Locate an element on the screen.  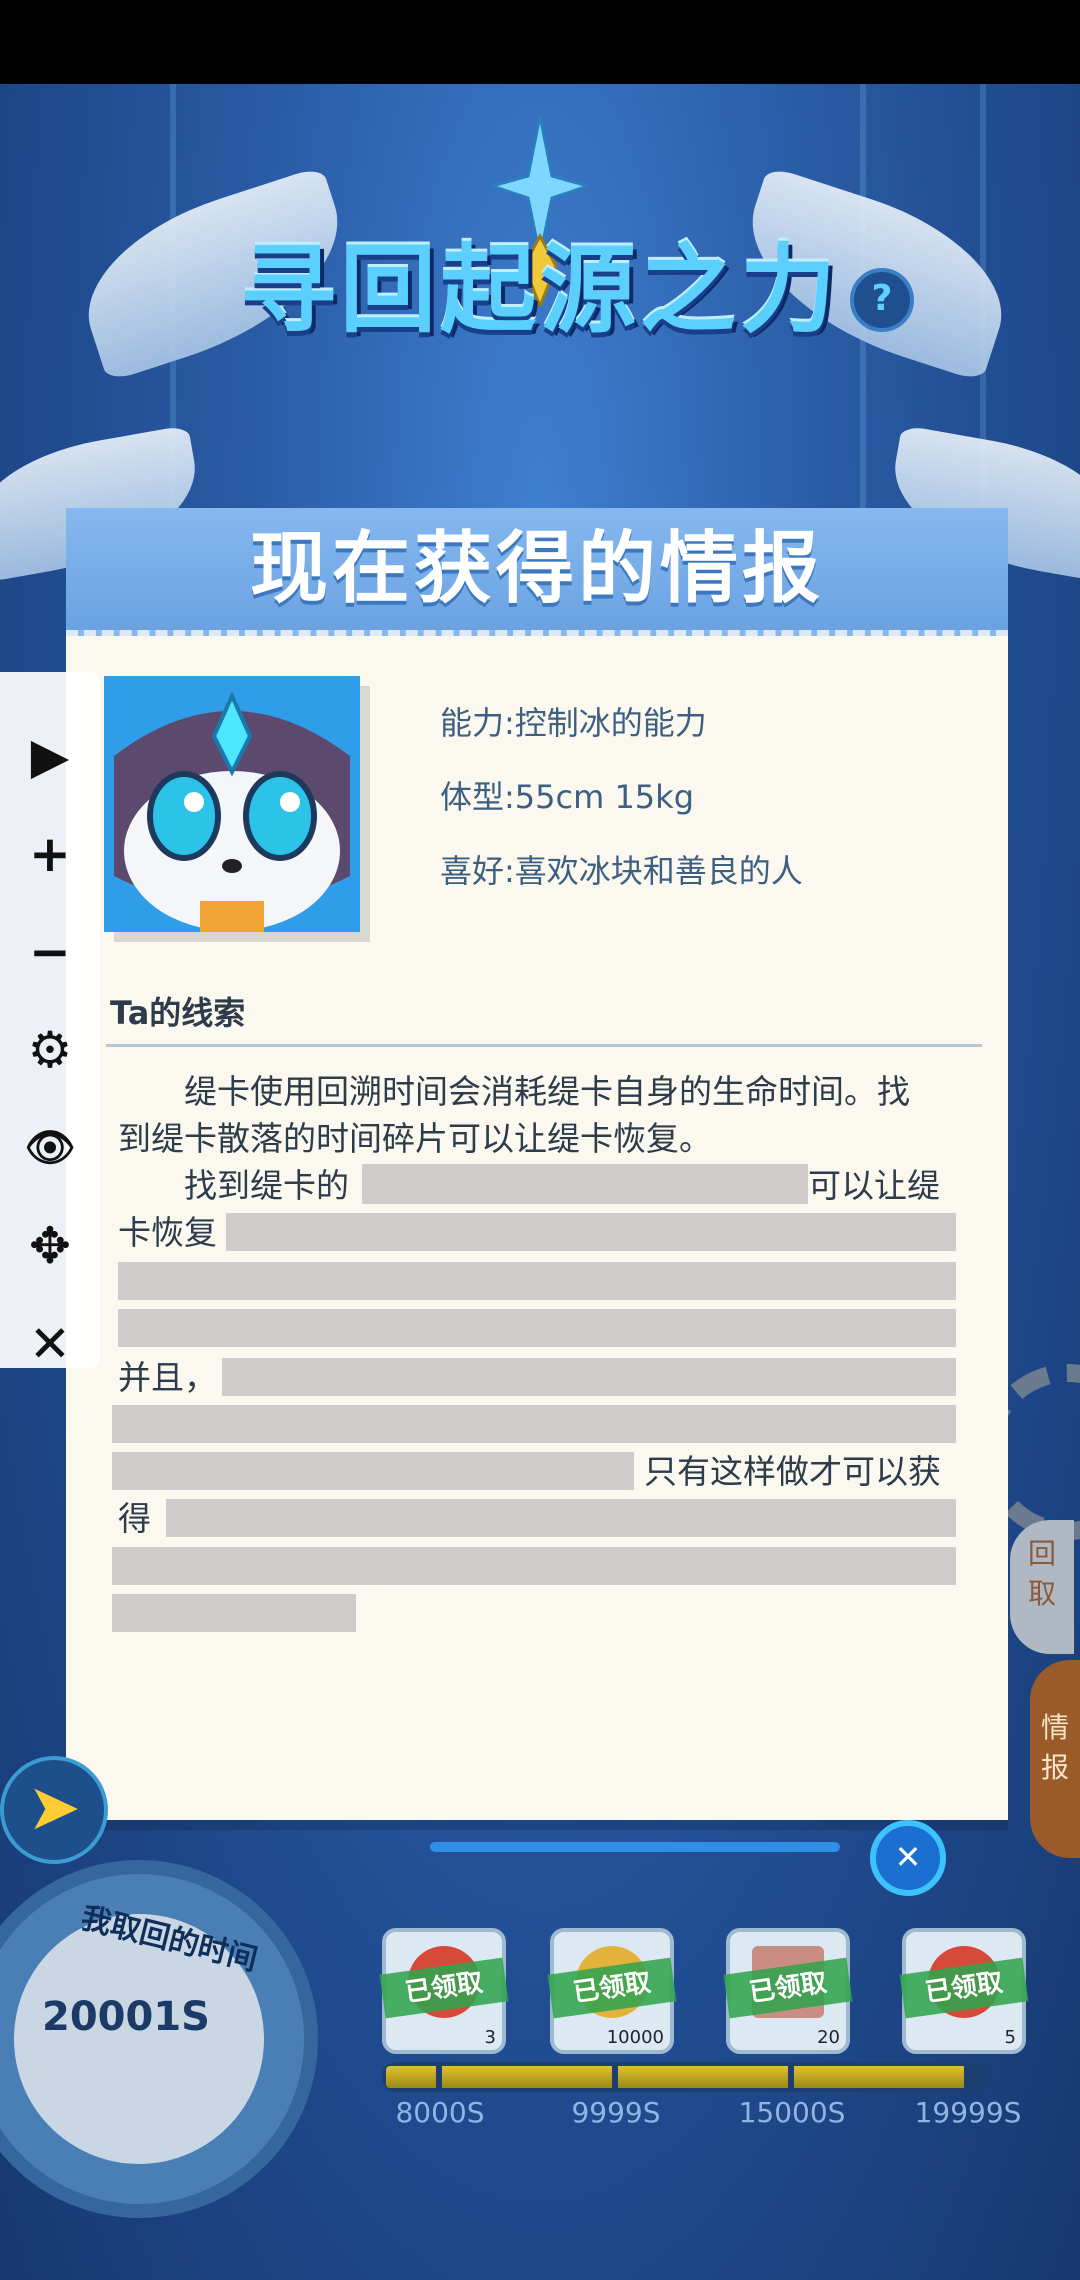
panel-title: 现在获得的情报 is located at coordinates (536, 569).